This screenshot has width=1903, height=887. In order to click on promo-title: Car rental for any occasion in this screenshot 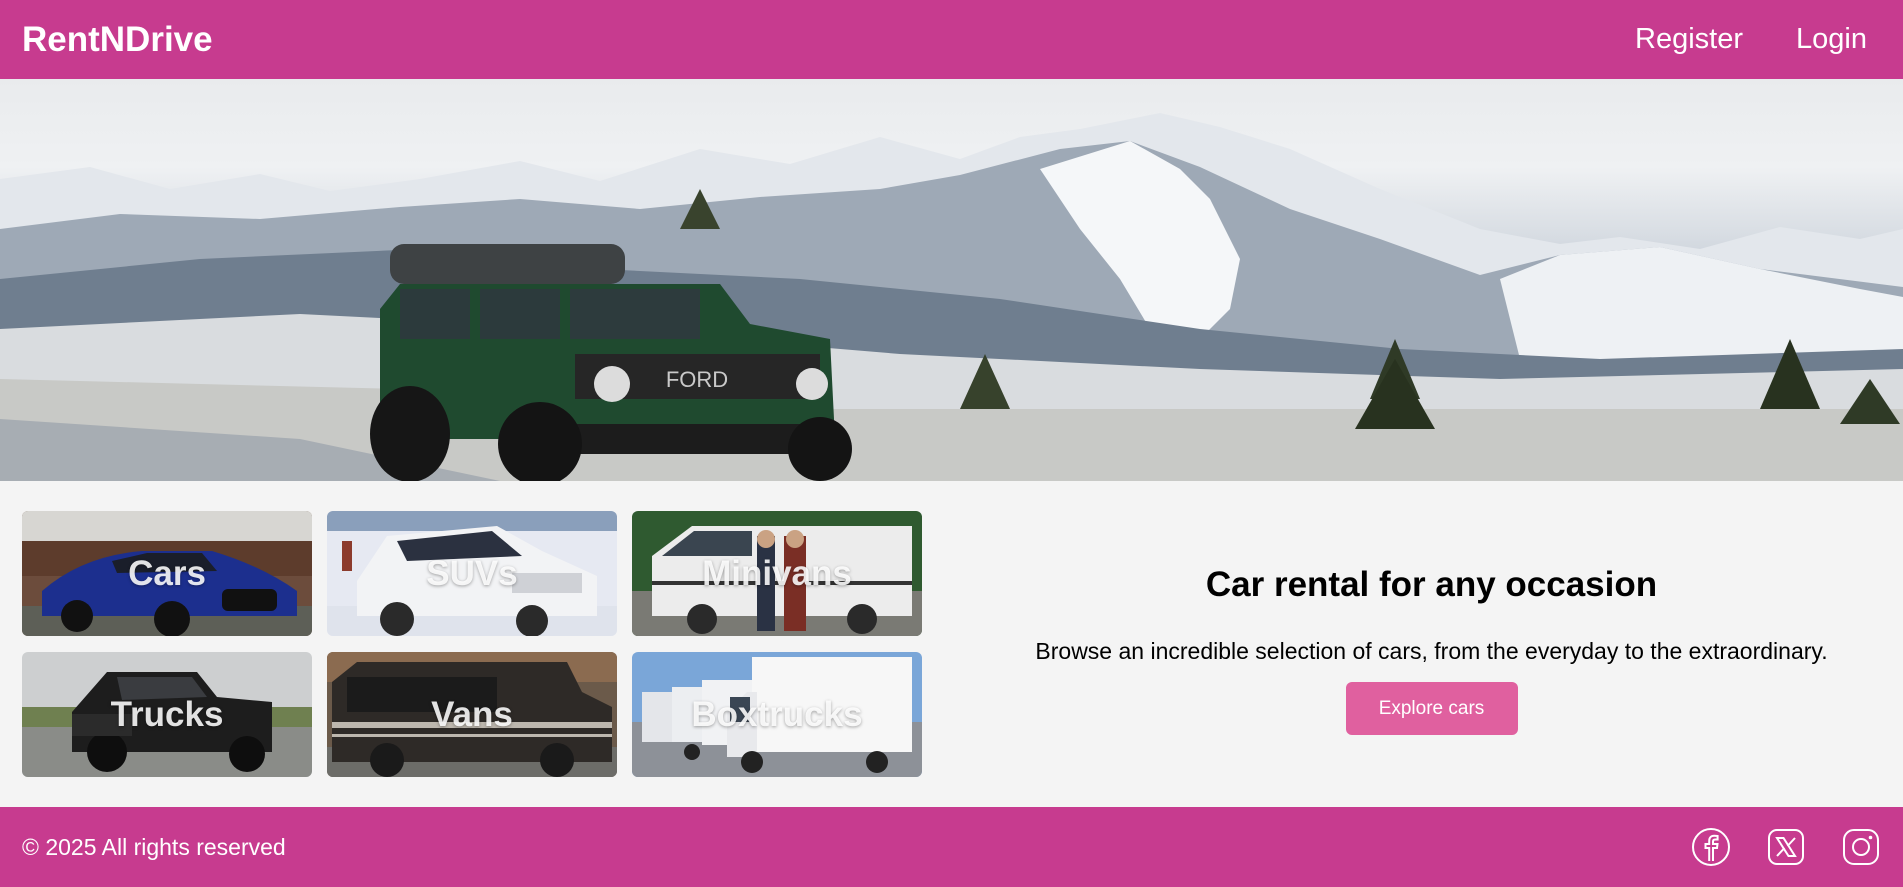, I will do `click(1431, 584)`.